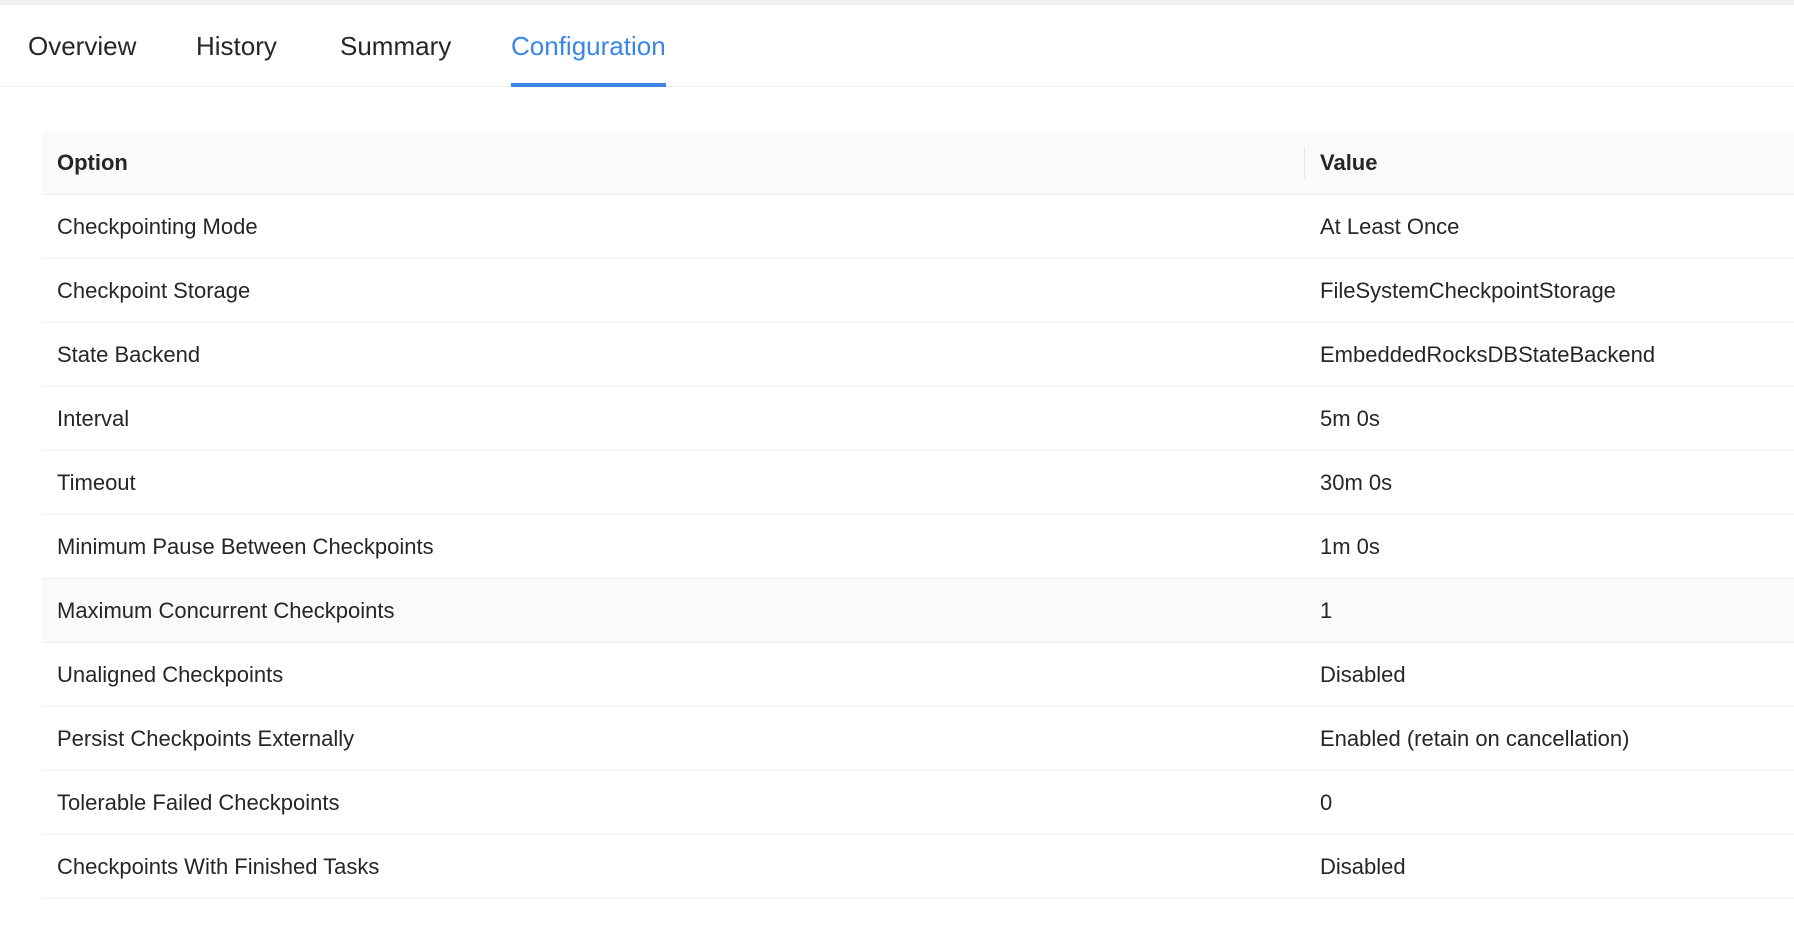 This screenshot has width=1794, height=950. What do you see at coordinates (92, 162) in the screenshot?
I see `column-header-option: Option` at bounding box center [92, 162].